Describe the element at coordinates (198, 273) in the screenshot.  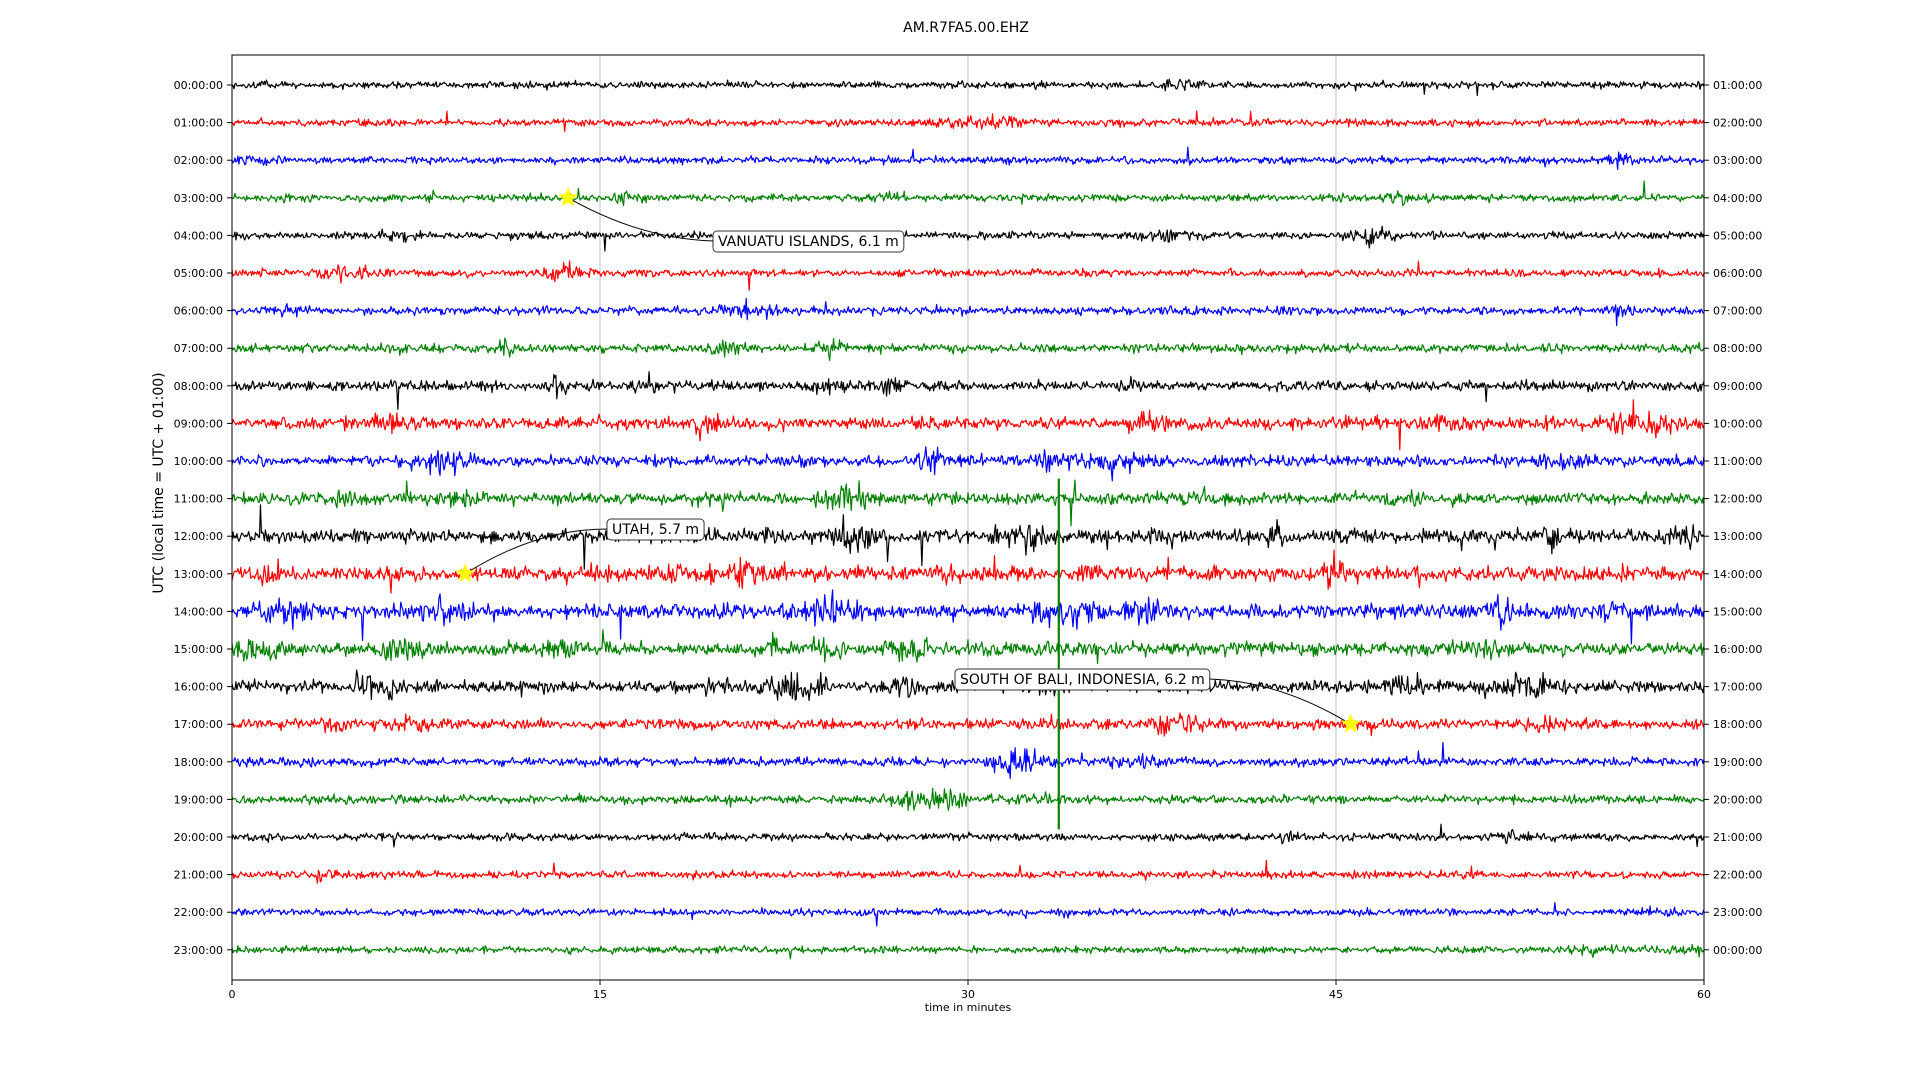
I see `left-tick-label: 05:00:00` at that location.